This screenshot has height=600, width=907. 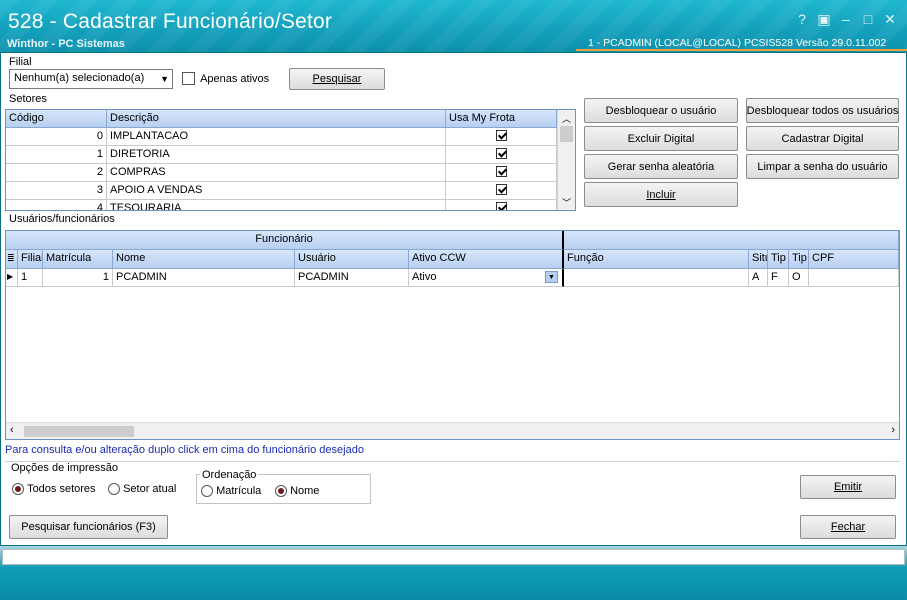 What do you see at coordinates (822, 138) in the screenshot?
I see `cadastrar-digital-button: Cadastrar Digital` at bounding box center [822, 138].